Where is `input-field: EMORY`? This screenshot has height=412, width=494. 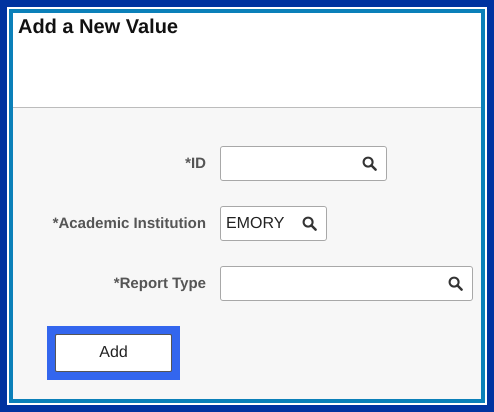
input-field: EMORY is located at coordinates (273, 223).